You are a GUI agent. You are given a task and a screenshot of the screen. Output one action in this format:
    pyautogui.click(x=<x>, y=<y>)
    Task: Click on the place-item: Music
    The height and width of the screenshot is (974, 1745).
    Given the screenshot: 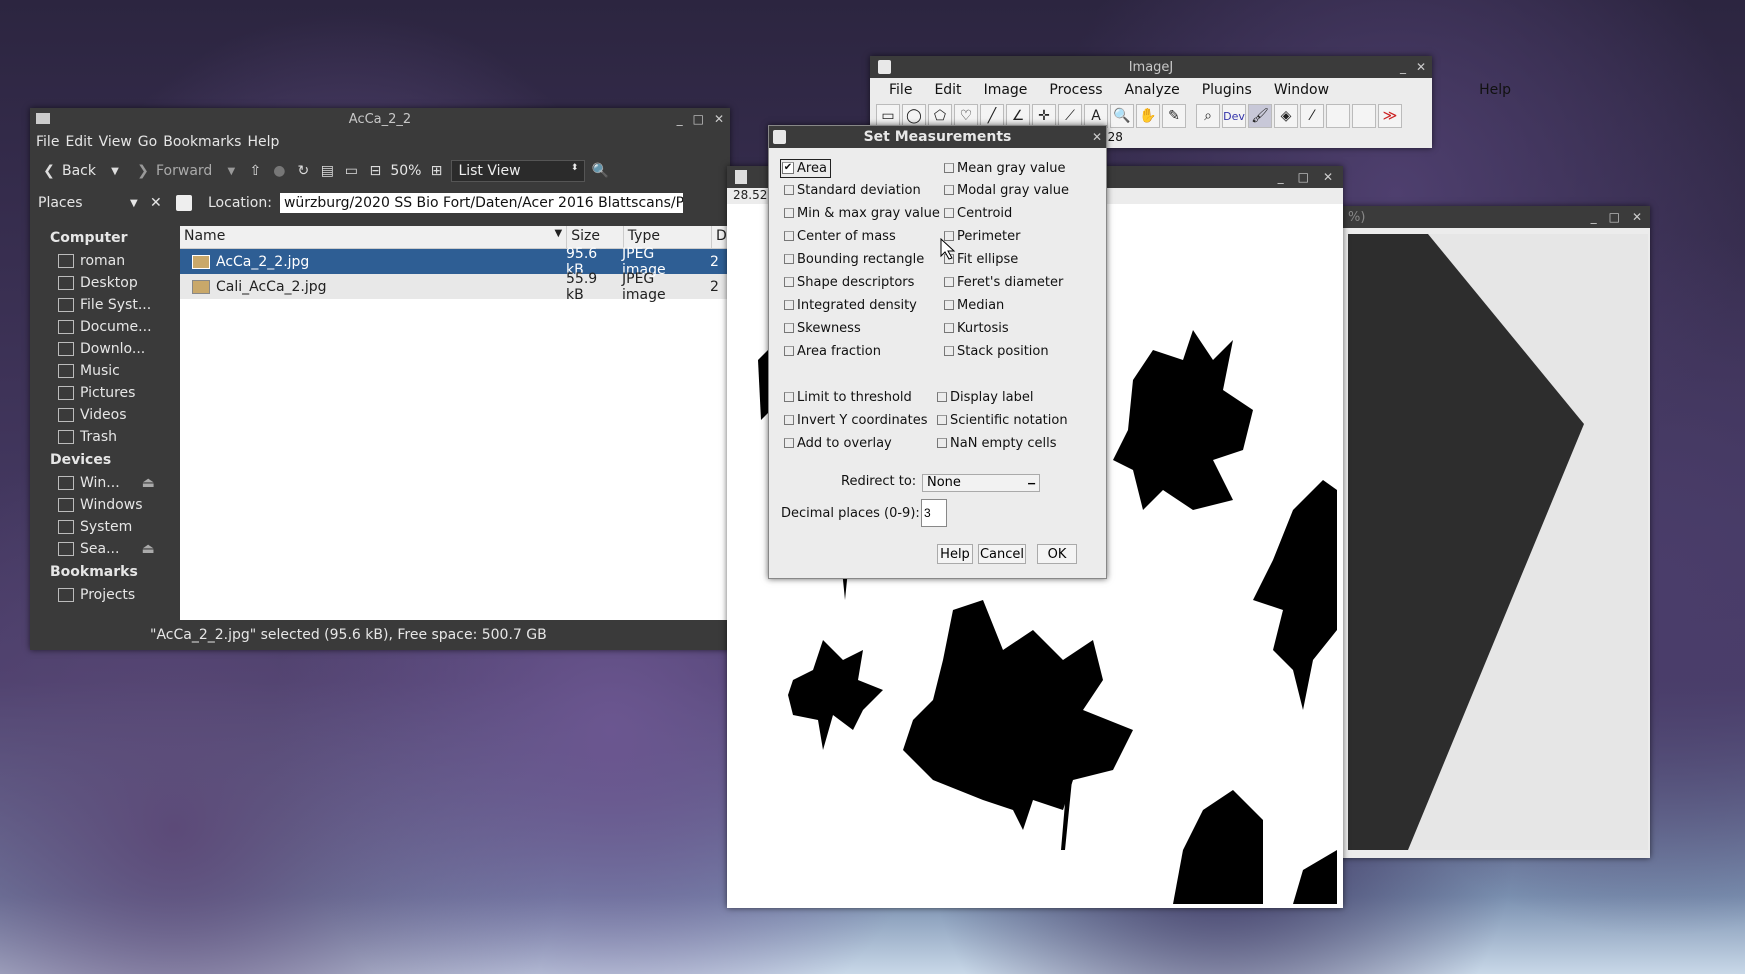 What is the action you would take?
    pyautogui.click(x=104, y=371)
    